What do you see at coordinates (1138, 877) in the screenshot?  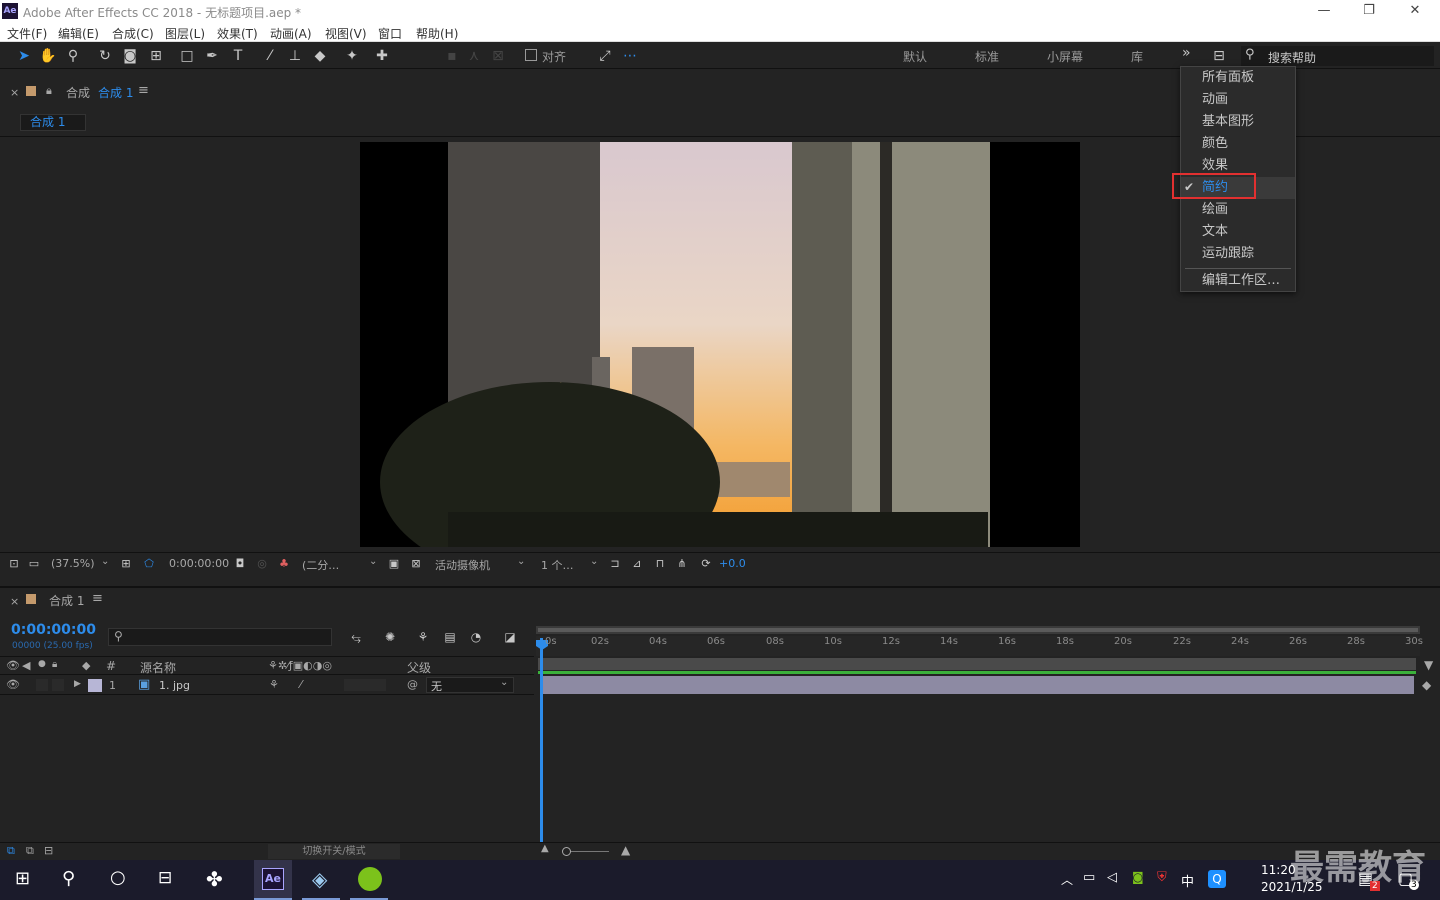 I see `nvidia-icon: ◙` at bounding box center [1138, 877].